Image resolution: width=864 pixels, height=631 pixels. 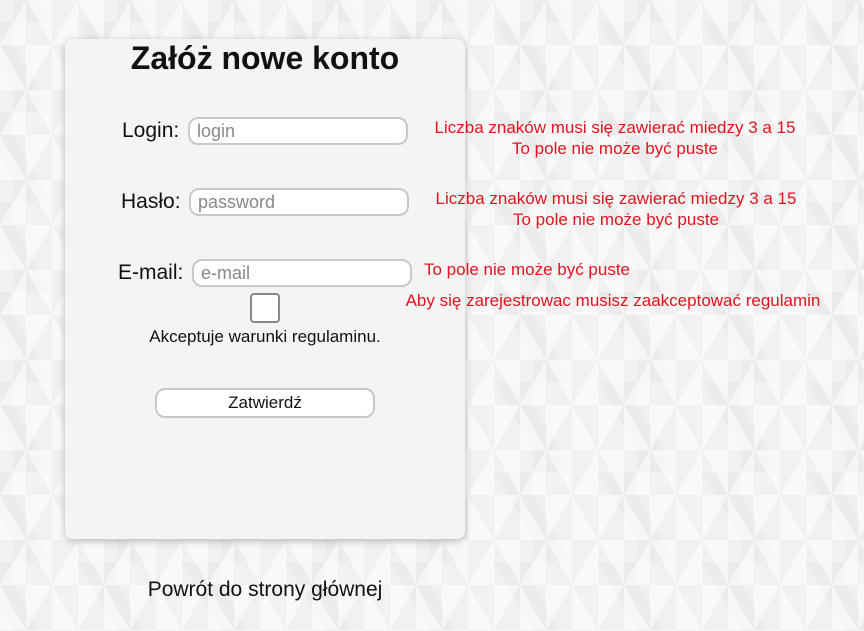 I want to click on login-label: Login:, so click(x=151, y=130).